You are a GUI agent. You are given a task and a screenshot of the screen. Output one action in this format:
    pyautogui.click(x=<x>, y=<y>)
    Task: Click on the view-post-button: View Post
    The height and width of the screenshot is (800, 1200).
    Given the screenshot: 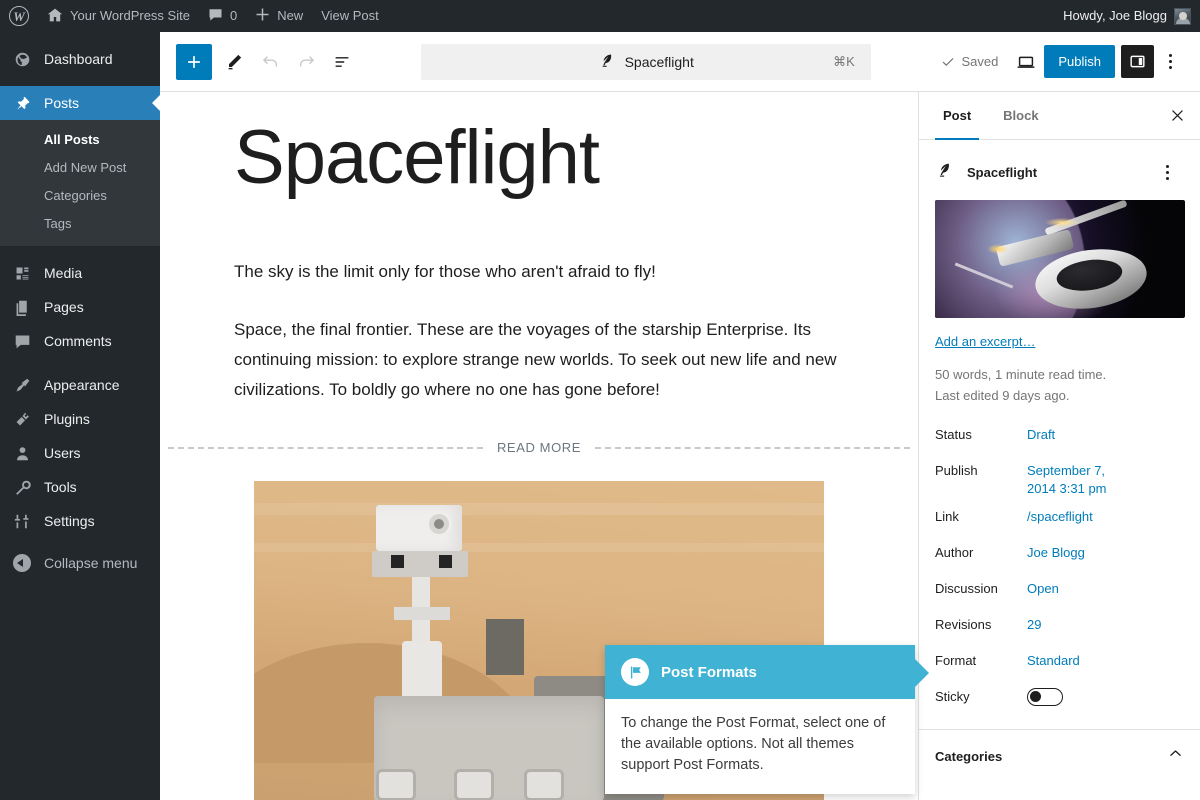 What is the action you would take?
    pyautogui.click(x=350, y=16)
    